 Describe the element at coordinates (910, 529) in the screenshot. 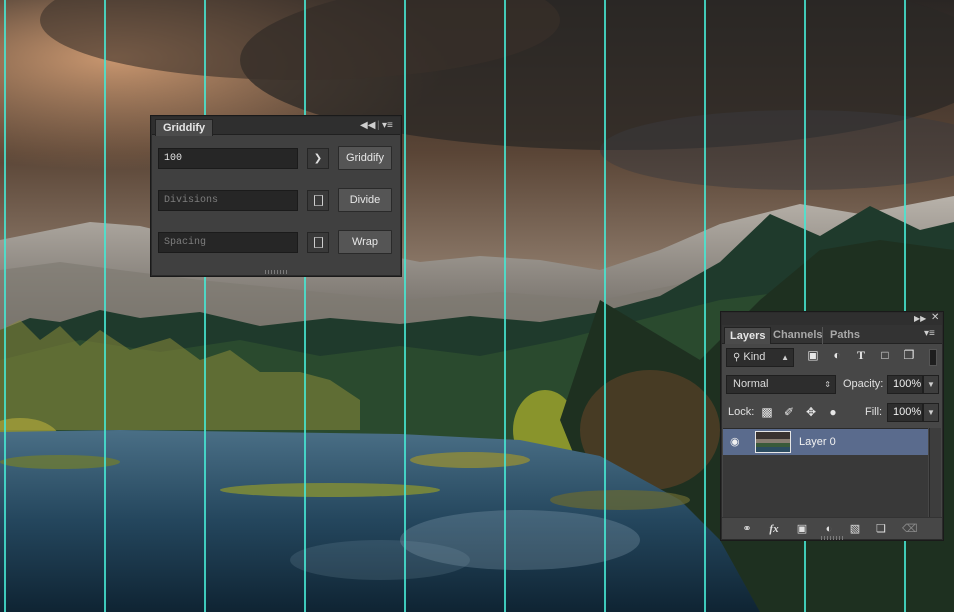

I see `trash-icon: ⌫` at that location.